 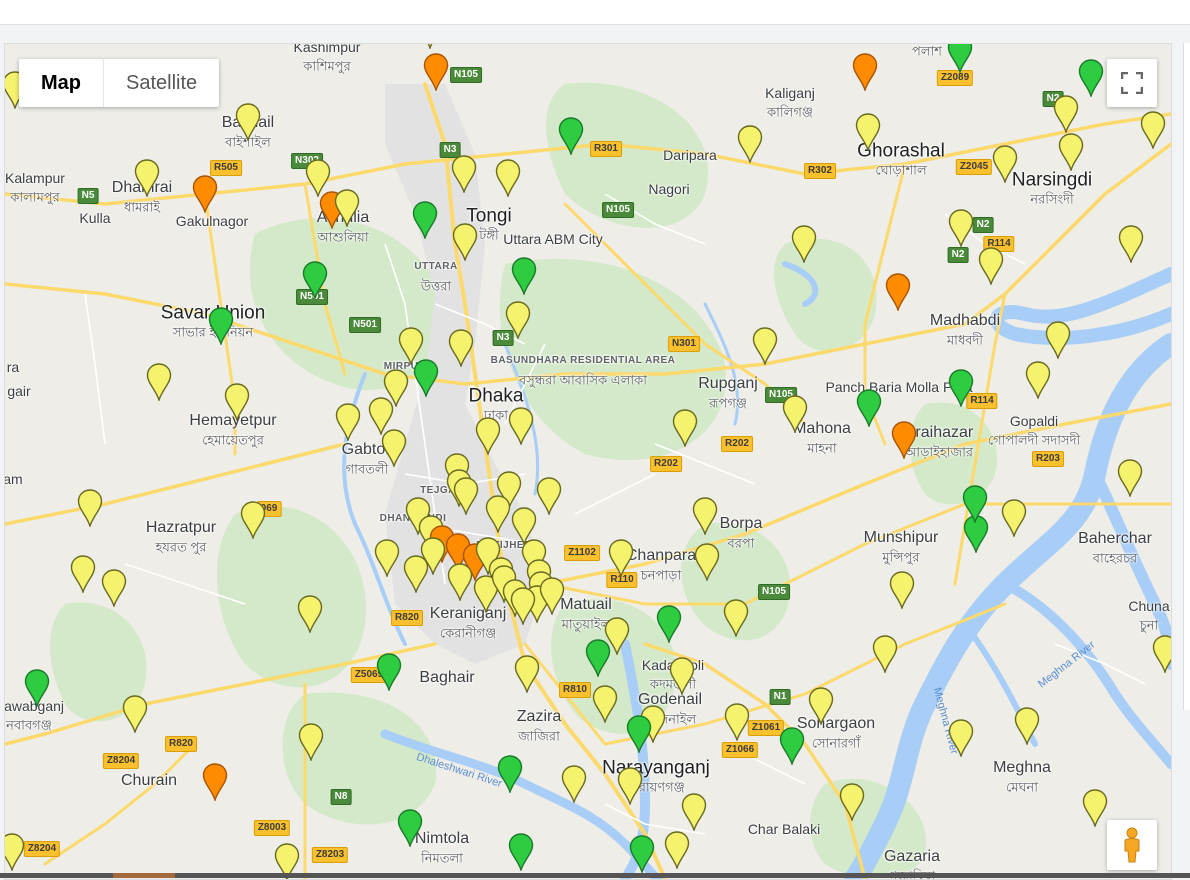 I want to click on bottom-scrollbar, so click(x=595, y=875).